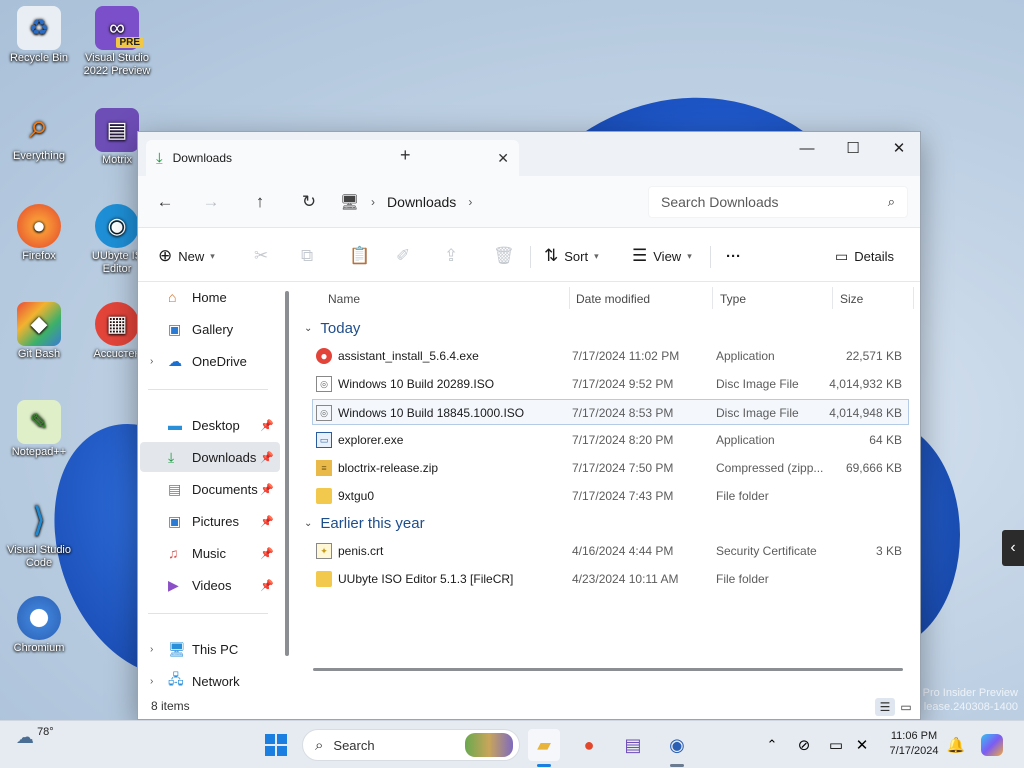  What do you see at coordinates (504, 256) in the screenshot?
I see `delete-button: 🗑` at bounding box center [504, 256].